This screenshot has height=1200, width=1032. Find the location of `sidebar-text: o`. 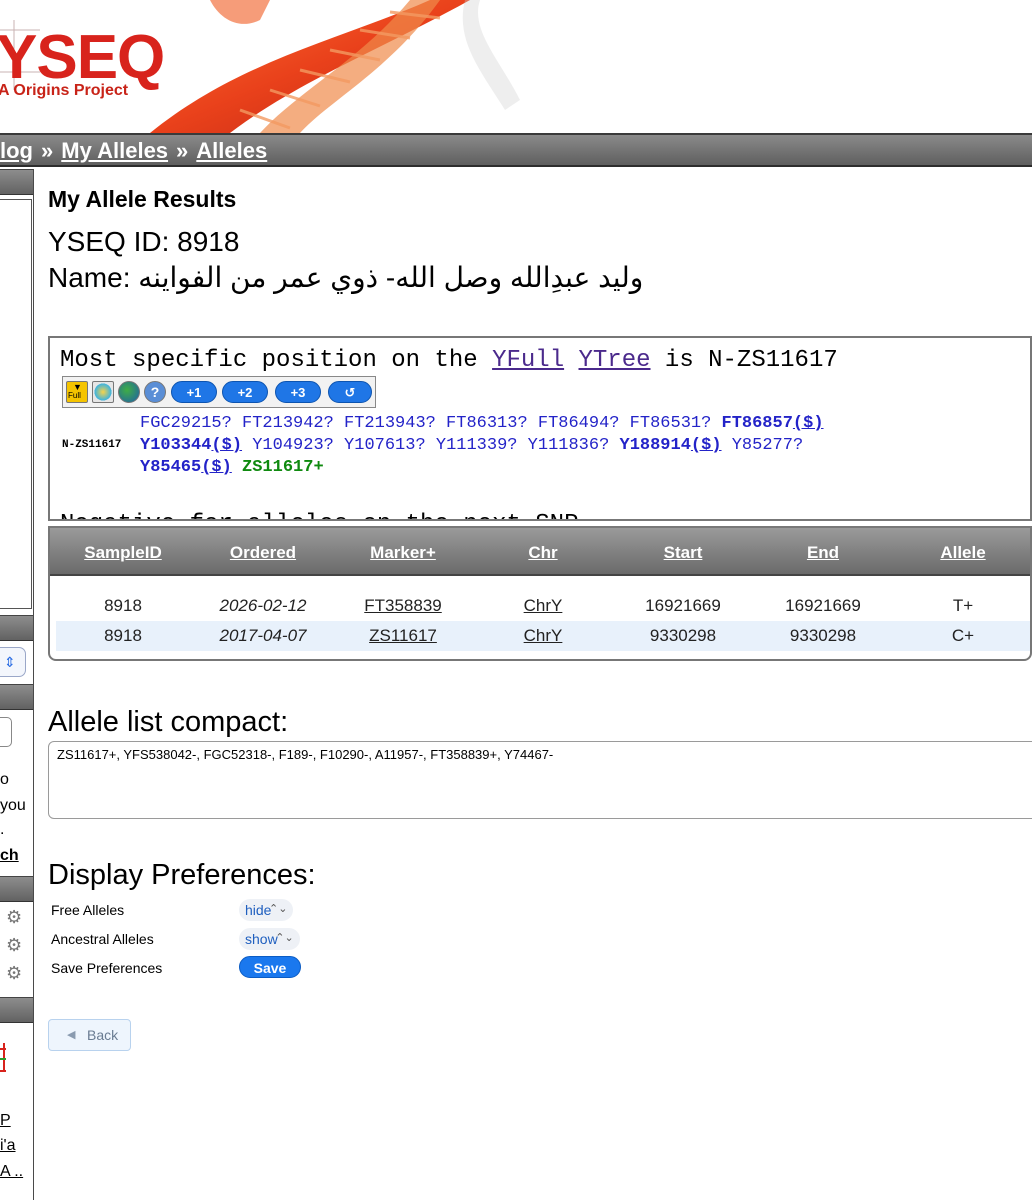

sidebar-text: o is located at coordinates (4, 779).